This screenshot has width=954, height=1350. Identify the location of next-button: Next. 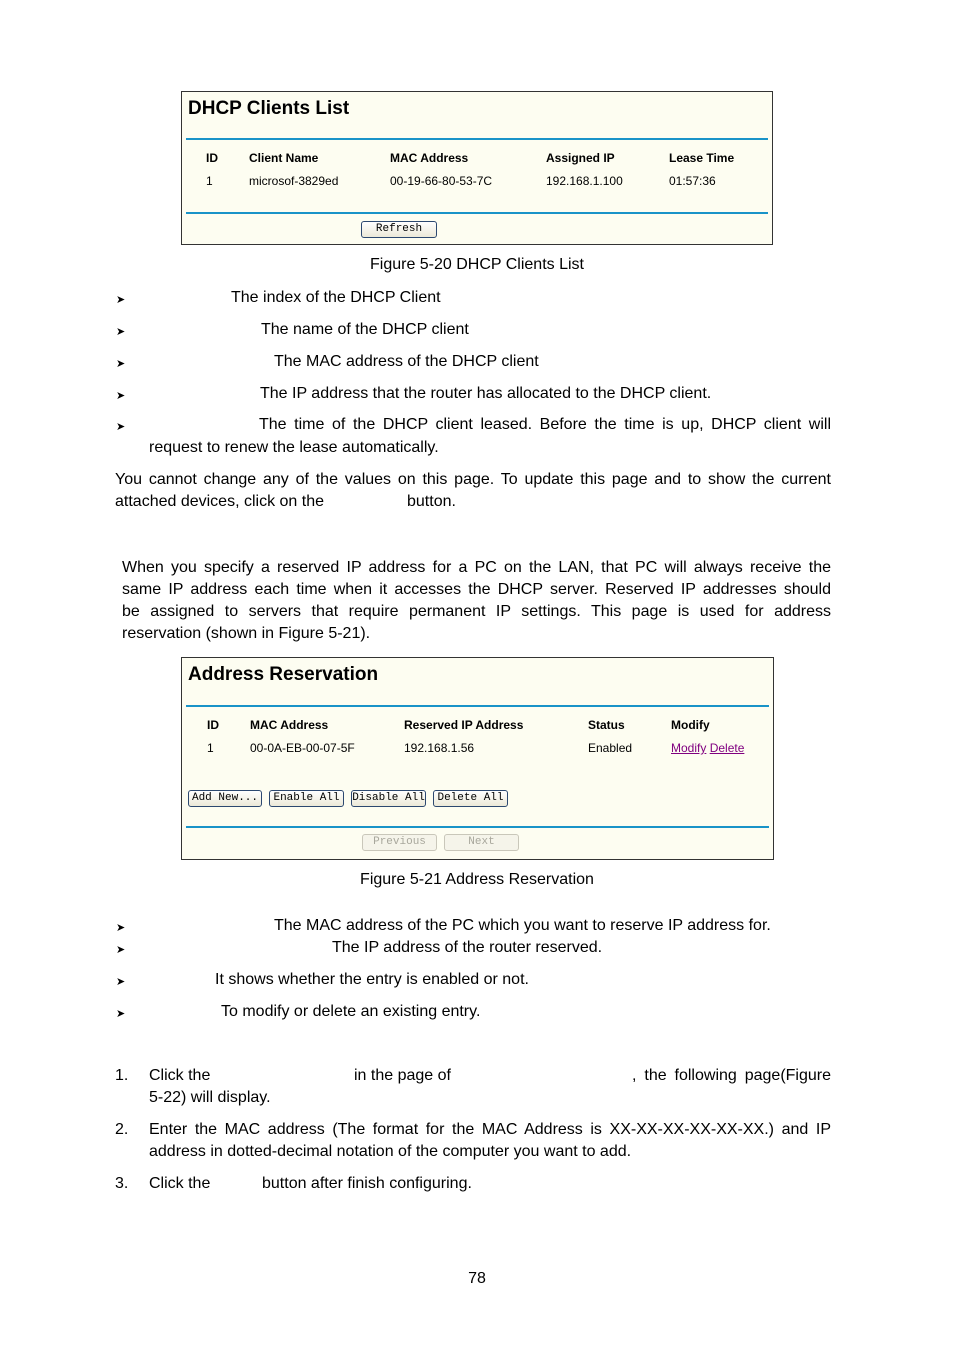
(481, 842).